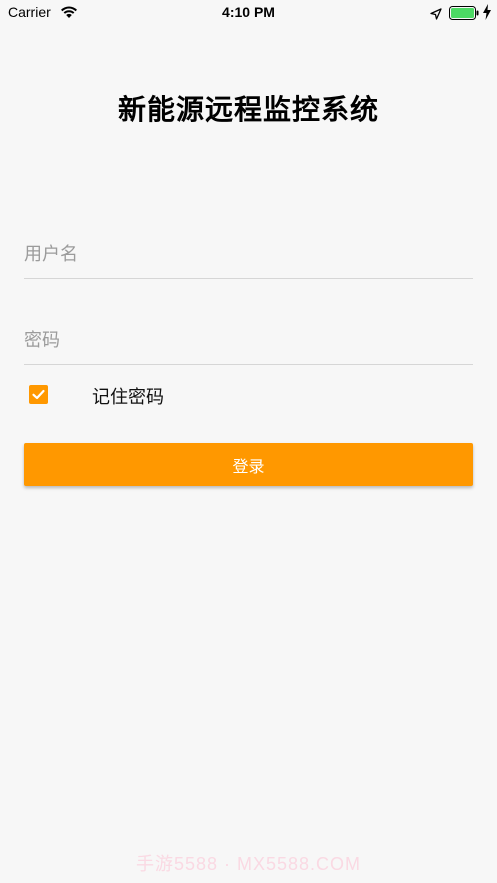 This screenshot has width=497, height=883. I want to click on remember-password-label: 记住密码, so click(128, 397).